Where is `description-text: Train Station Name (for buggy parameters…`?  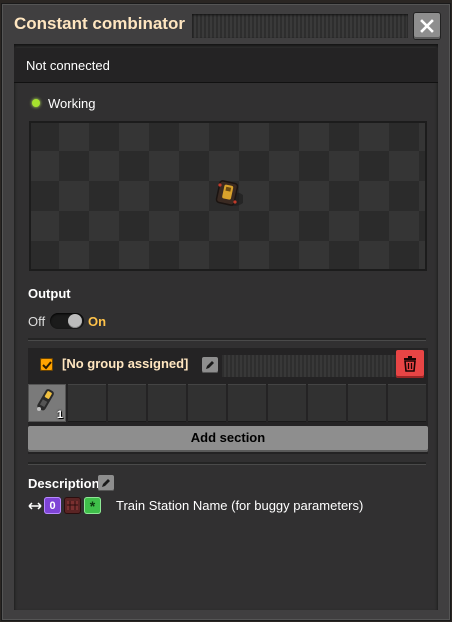
description-text: Train Station Name (for buggy parameters… is located at coordinates (240, 505).